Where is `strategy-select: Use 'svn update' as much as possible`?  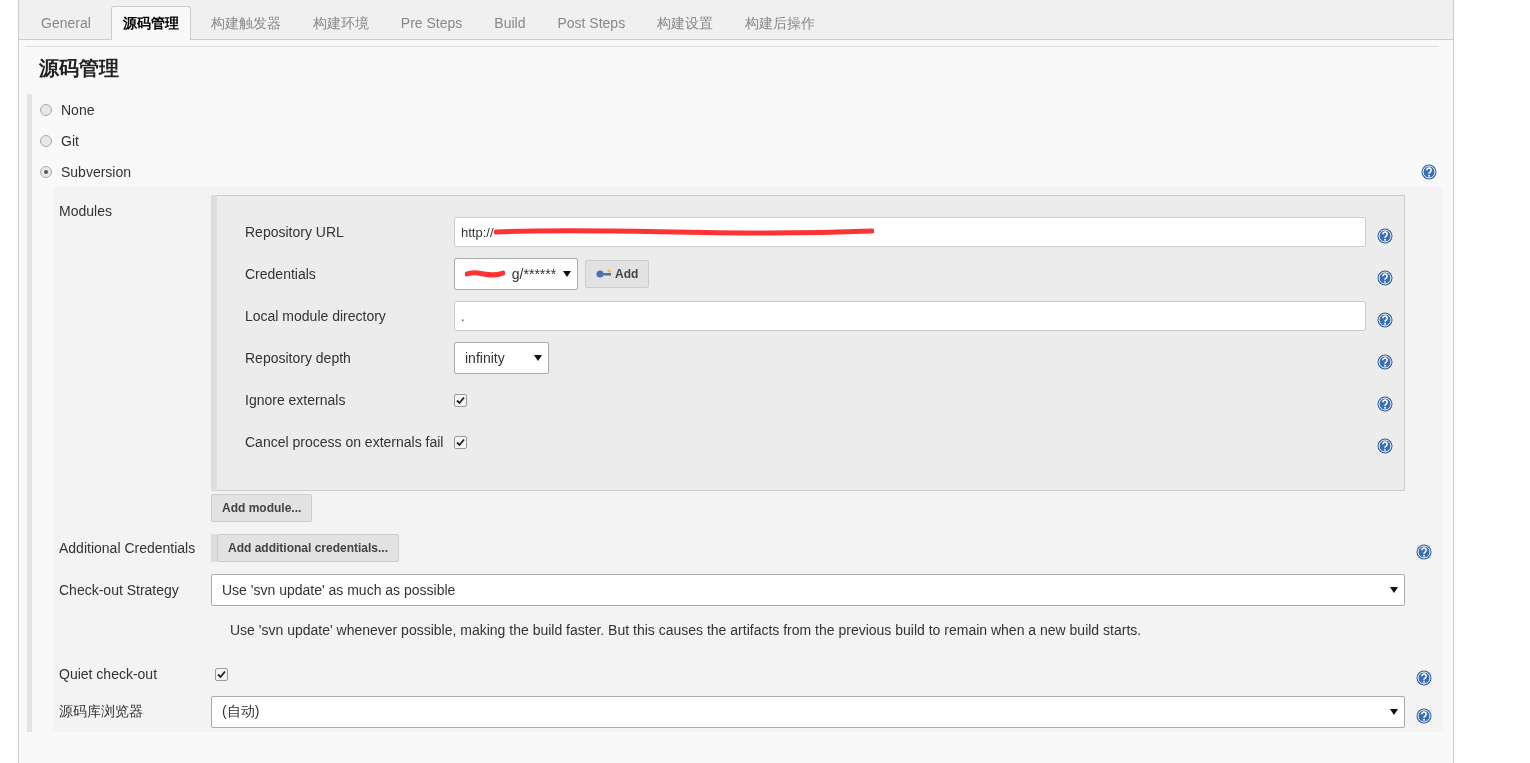 strategy-select: Use 'svn update' as much as possible is located at coordinates (808, 590).